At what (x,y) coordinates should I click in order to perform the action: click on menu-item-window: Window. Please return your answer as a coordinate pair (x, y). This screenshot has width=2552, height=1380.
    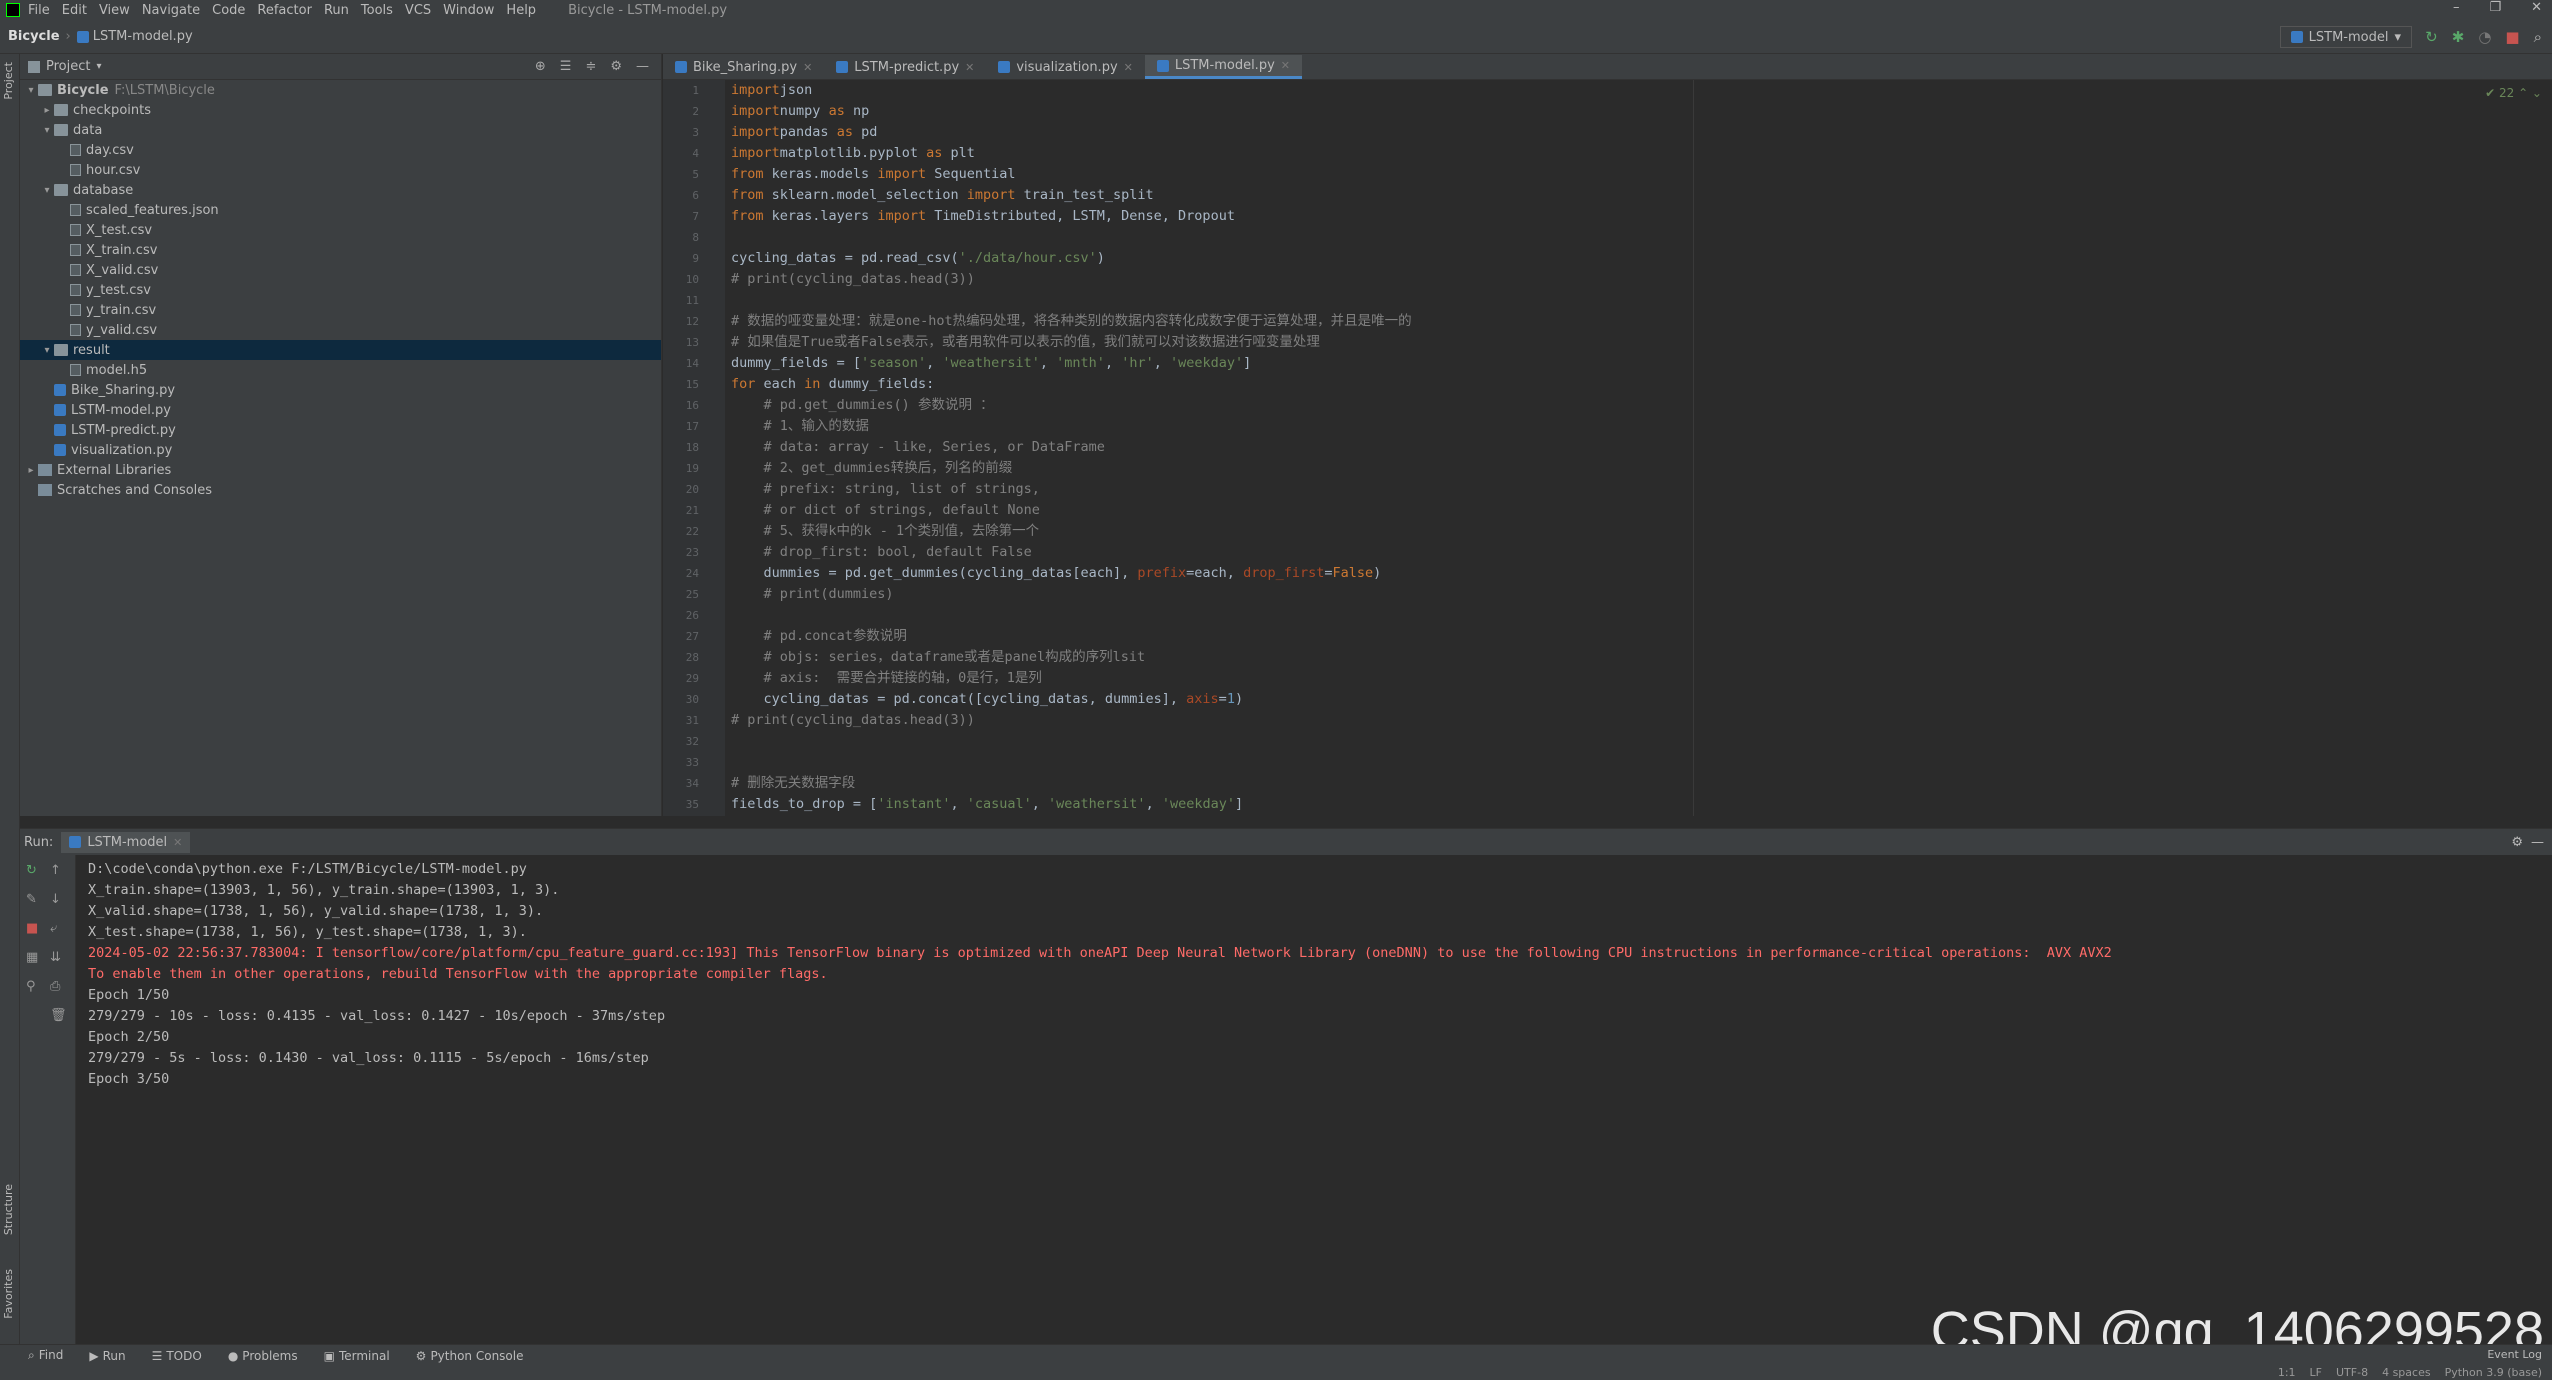
    Looking at the image, I should click on (468, 10).